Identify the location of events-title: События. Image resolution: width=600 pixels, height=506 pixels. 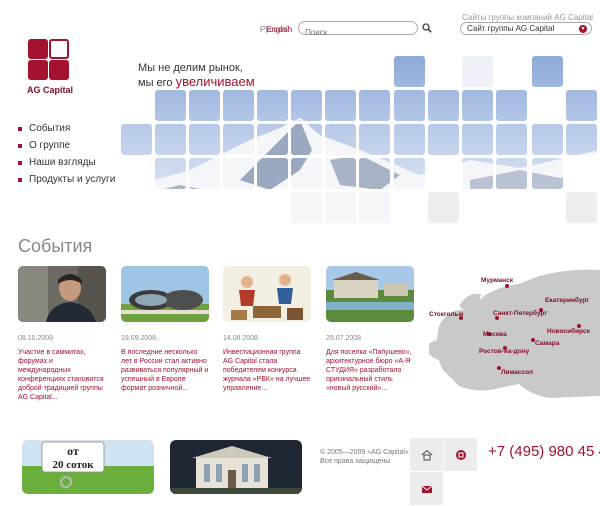
(55, 246).